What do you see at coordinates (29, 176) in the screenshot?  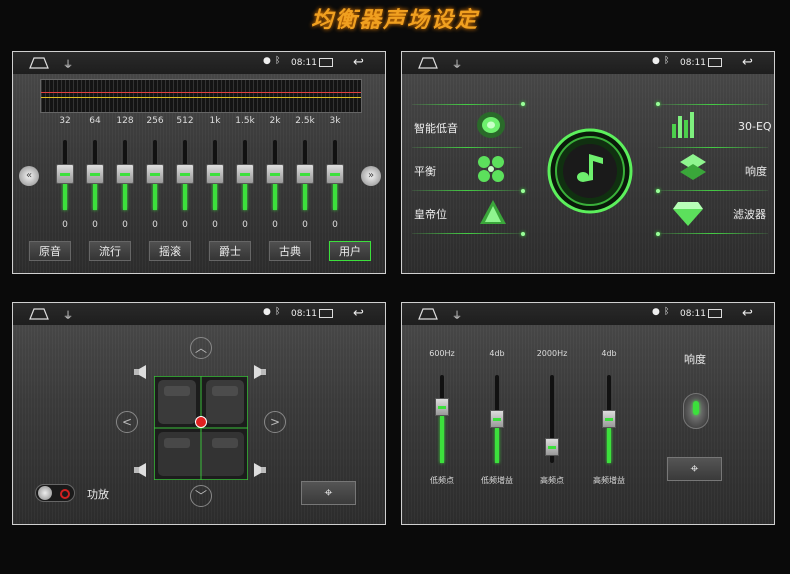 I see `prev-arrow-icon: «` at bounding box center [29, 176].